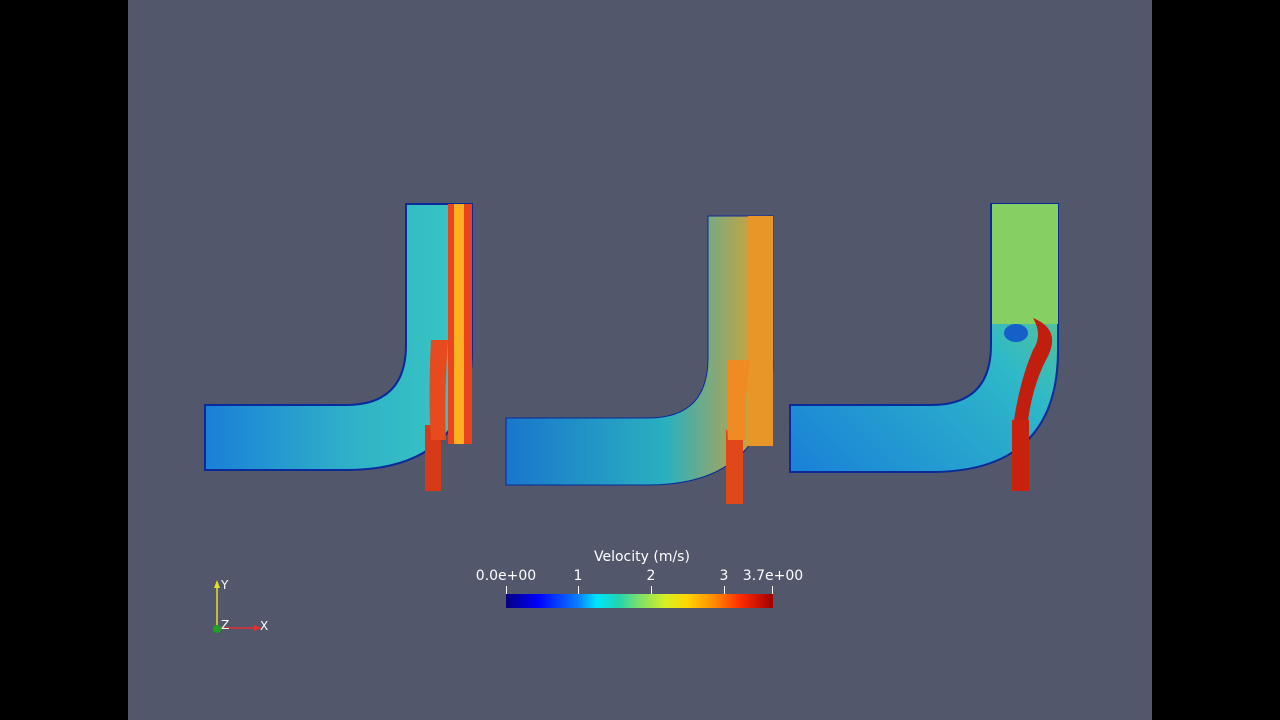  Describe the element at coordinates (724, 576) in the screenshot. I see `colorbar-tick-label: 3` at that location.